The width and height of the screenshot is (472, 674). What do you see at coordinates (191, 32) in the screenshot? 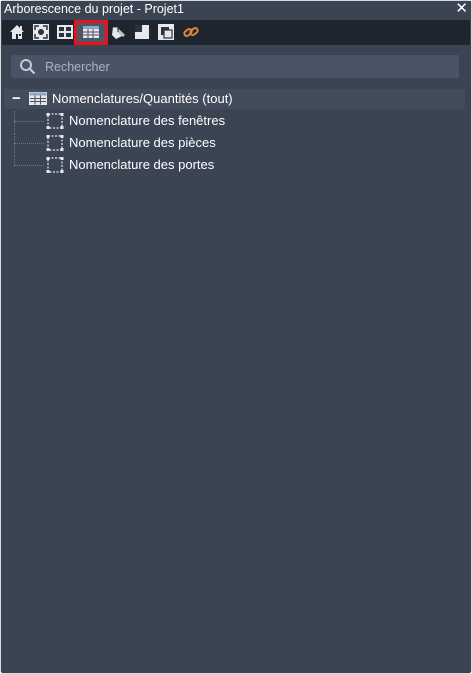
I see `link-icon` at bounding box center [191, 32].